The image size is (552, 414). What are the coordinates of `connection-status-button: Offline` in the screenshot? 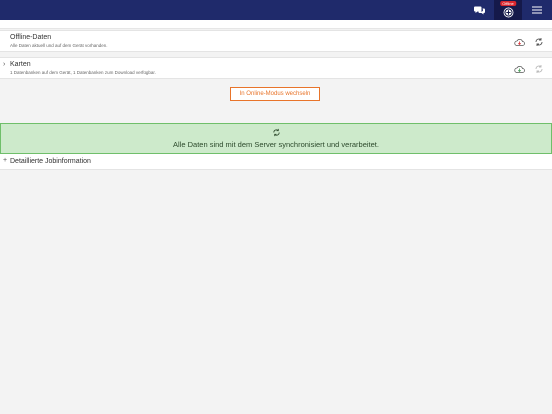 It's located at (508, 10).